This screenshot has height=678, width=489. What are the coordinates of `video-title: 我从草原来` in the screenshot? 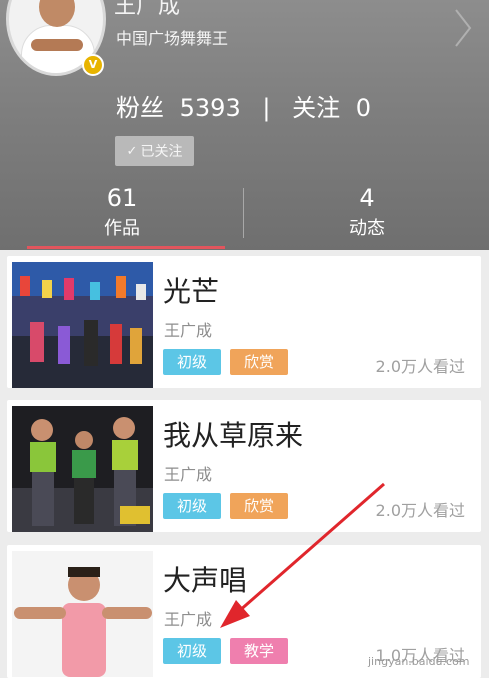 It's located at (233, 435).